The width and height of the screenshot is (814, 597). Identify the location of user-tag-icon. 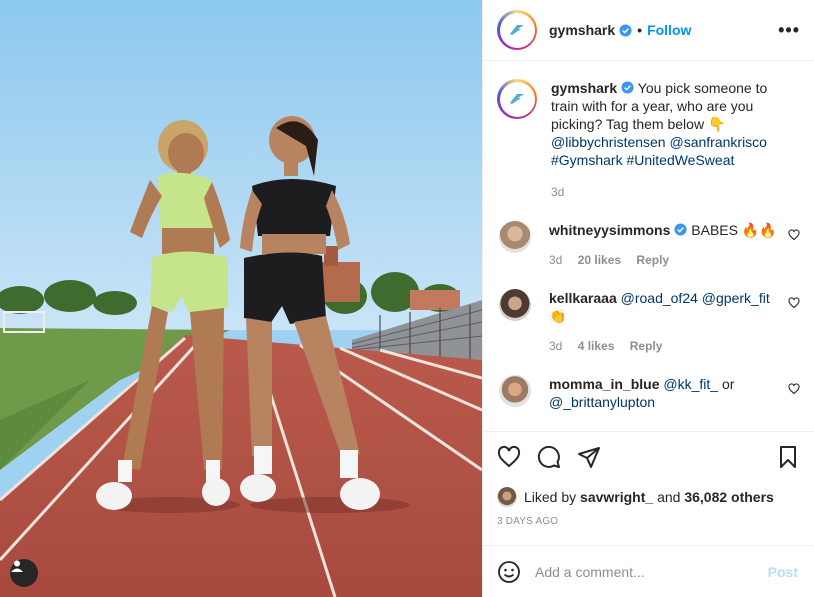
(24, 573).